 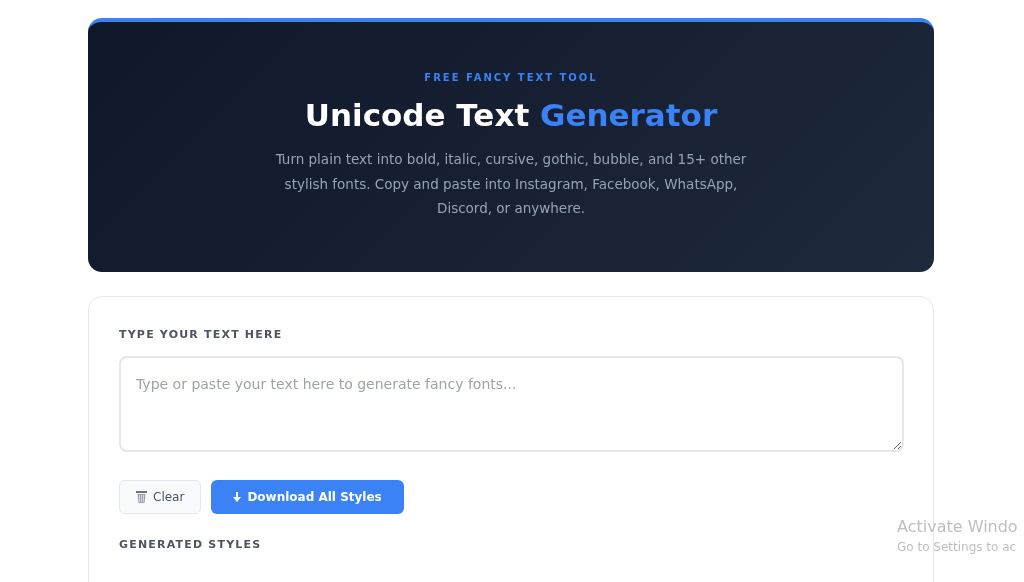 I want to click on download-arrow-icon, so click(x=237, y=497).